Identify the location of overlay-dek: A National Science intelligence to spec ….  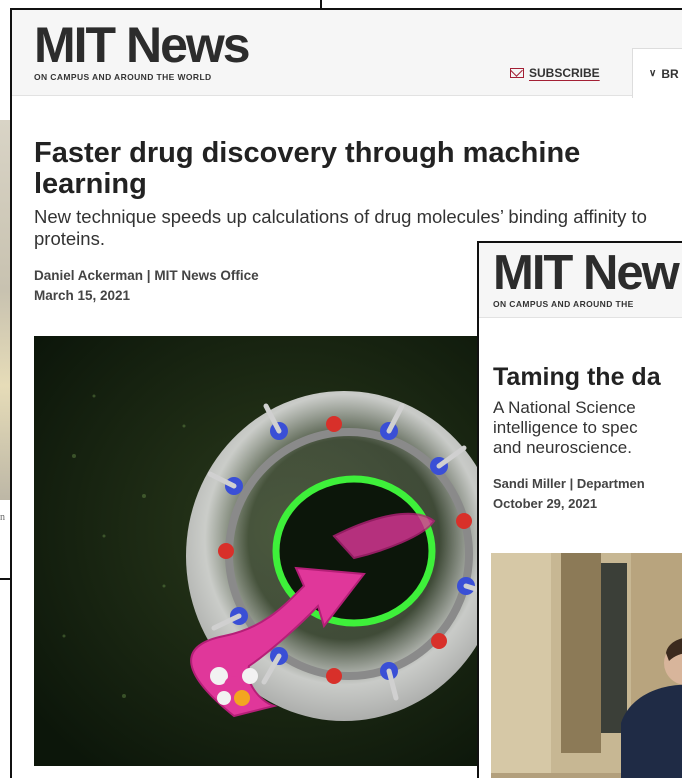
(587, 428).